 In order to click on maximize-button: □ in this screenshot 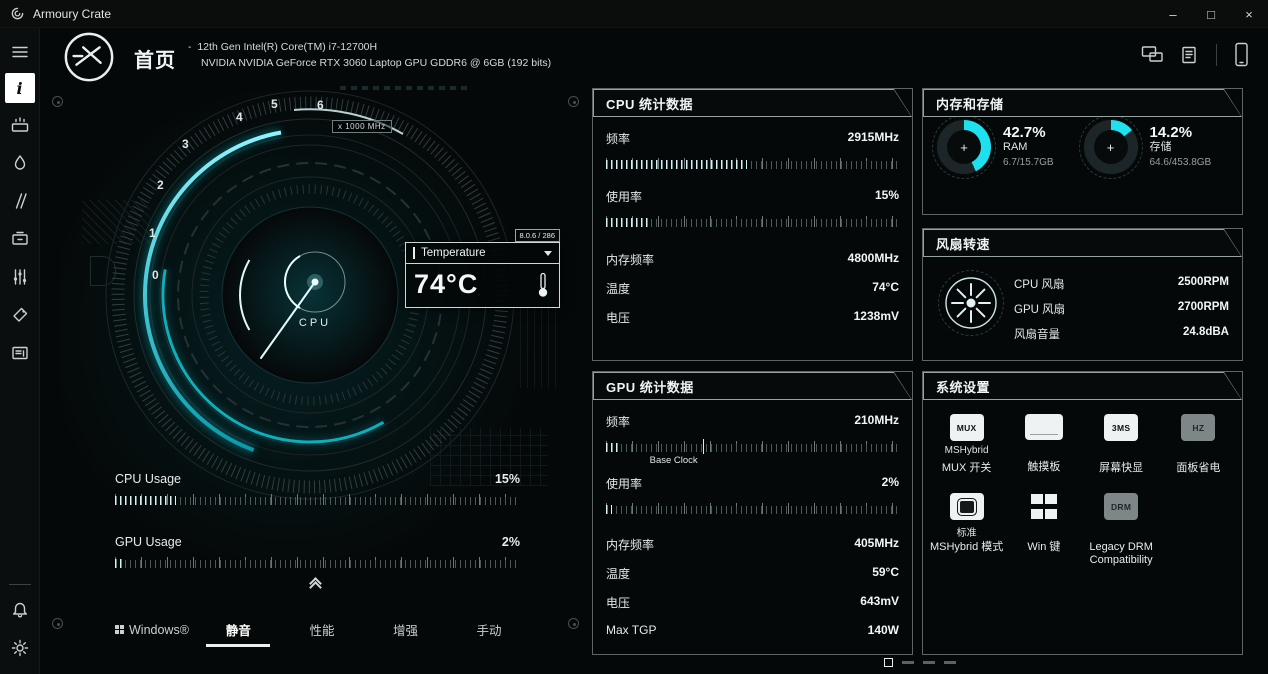, I will do `click(1211, 14)`.